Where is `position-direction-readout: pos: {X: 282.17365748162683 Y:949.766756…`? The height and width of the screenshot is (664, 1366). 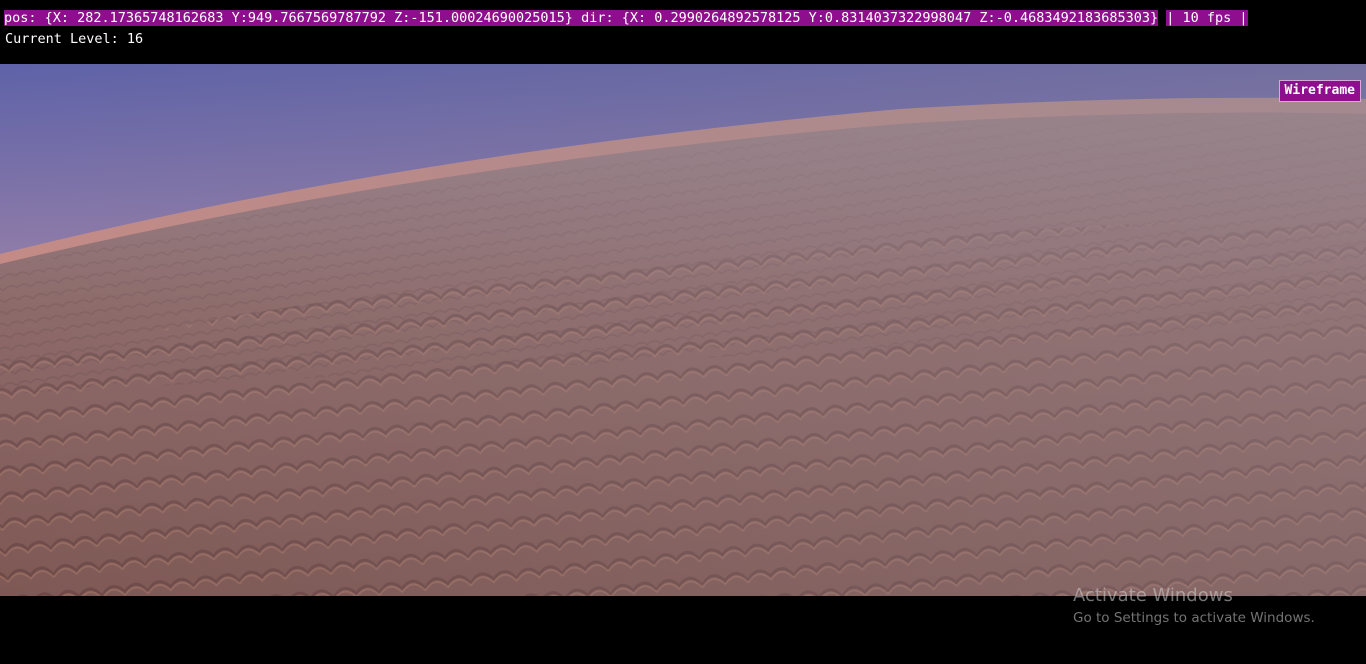
position-direction-readout: pos: {X: 282.17365748162683 Y:949.766756… is located at coordinates (581, 18).